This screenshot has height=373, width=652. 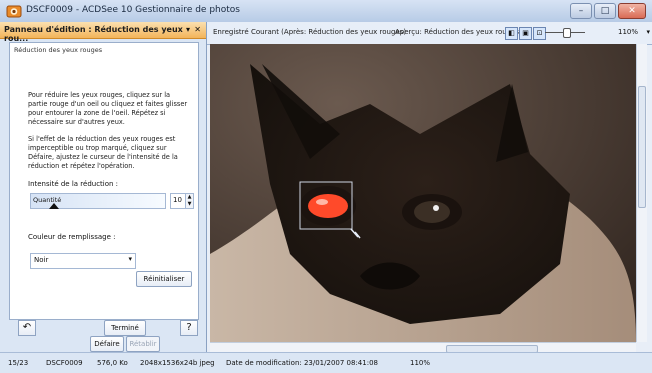 I want to click on undo-button: Défaire, so click(x=107, y=344).